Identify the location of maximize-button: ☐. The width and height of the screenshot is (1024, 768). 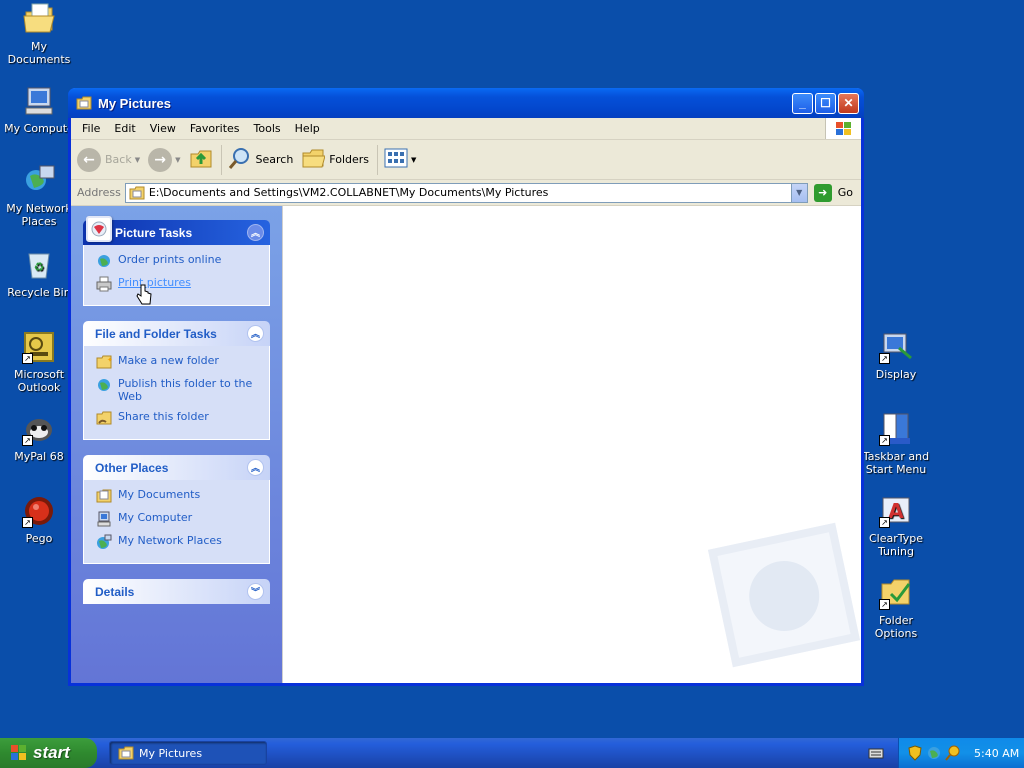
(825, 103).